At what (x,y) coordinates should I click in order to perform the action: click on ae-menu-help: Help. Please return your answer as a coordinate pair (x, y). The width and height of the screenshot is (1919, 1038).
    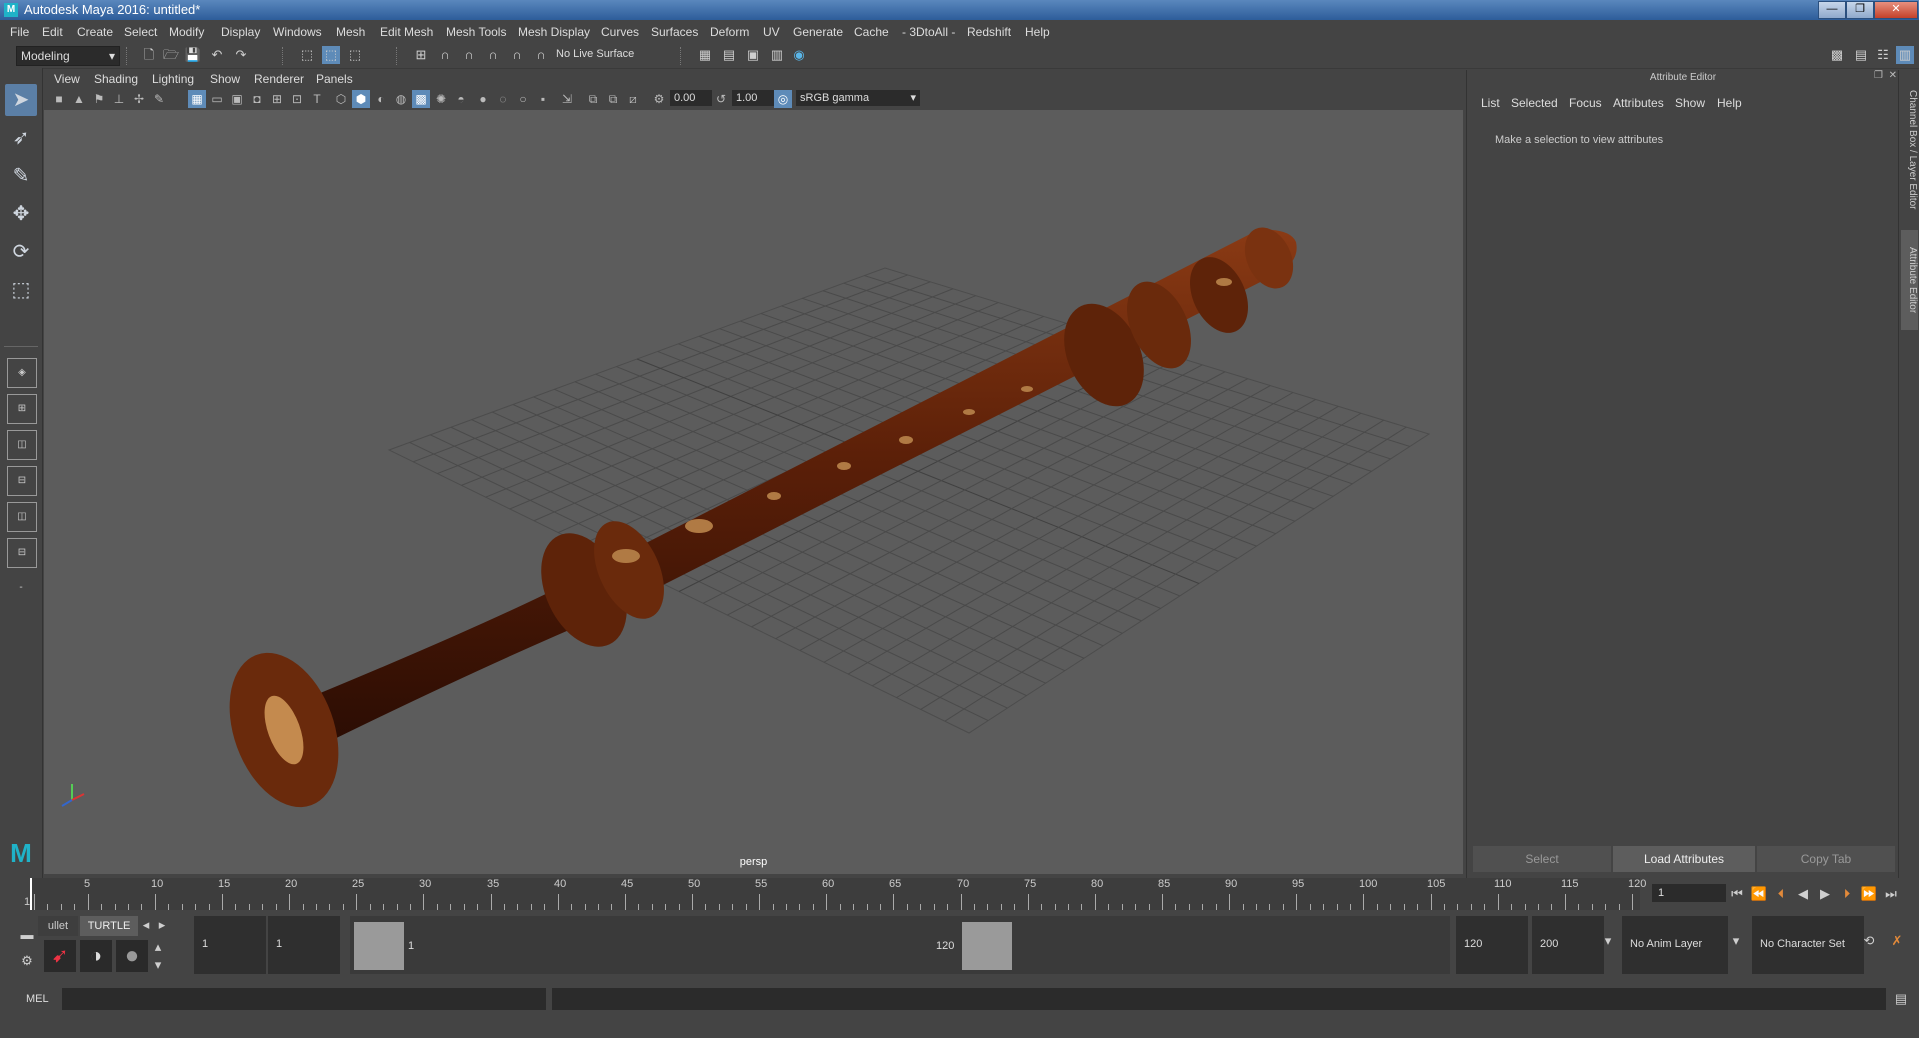
    Looking at the image, I should click on (1729, 103).